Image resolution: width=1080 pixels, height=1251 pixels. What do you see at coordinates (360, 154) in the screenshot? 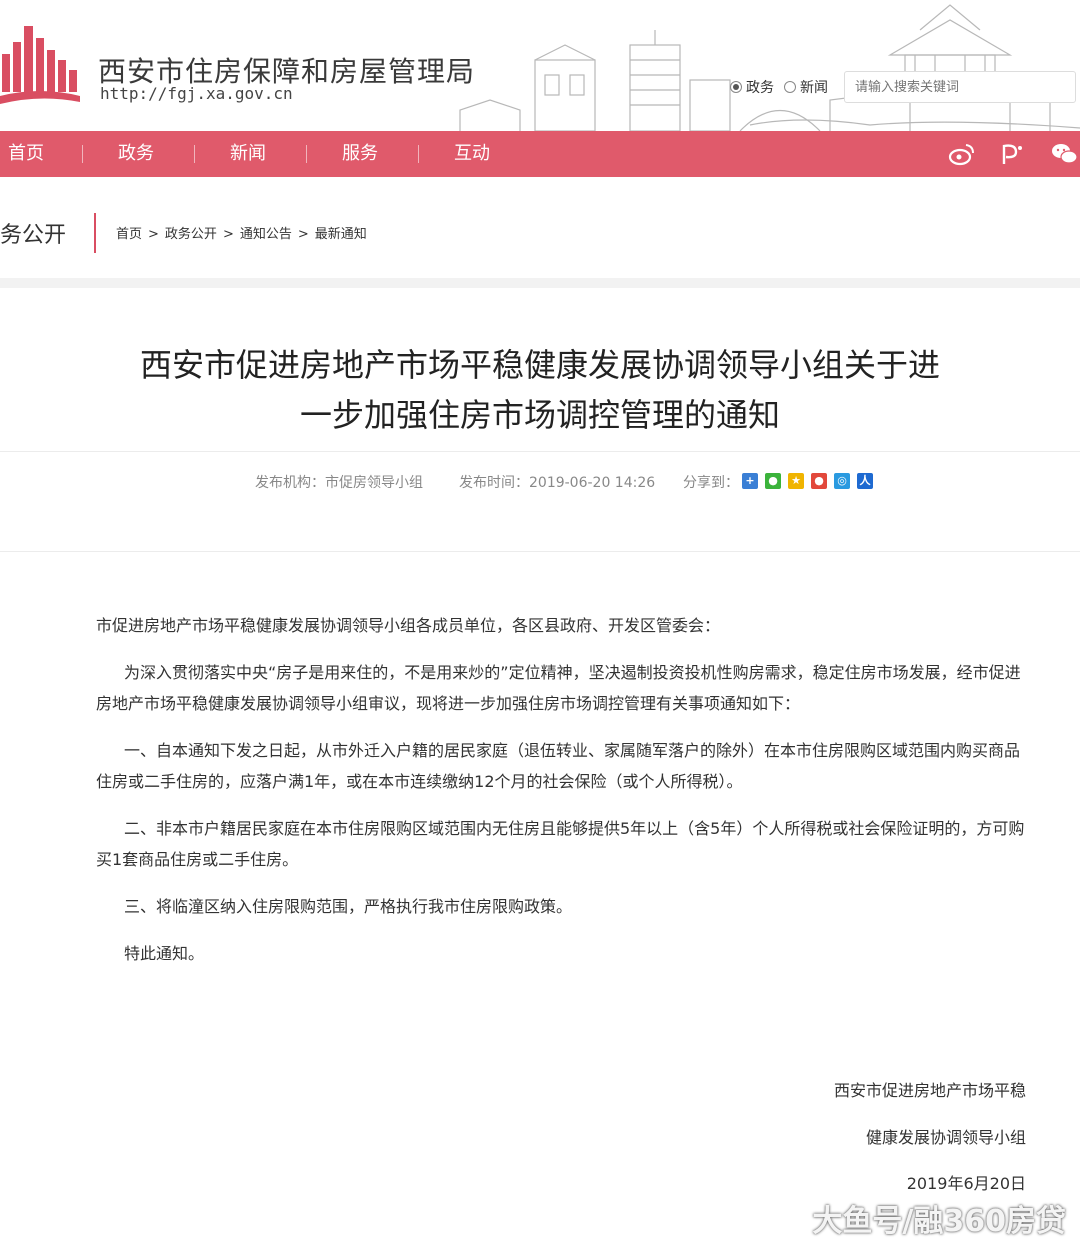
I see `nav-item-service: 服务` at bounding box center [360, 154].